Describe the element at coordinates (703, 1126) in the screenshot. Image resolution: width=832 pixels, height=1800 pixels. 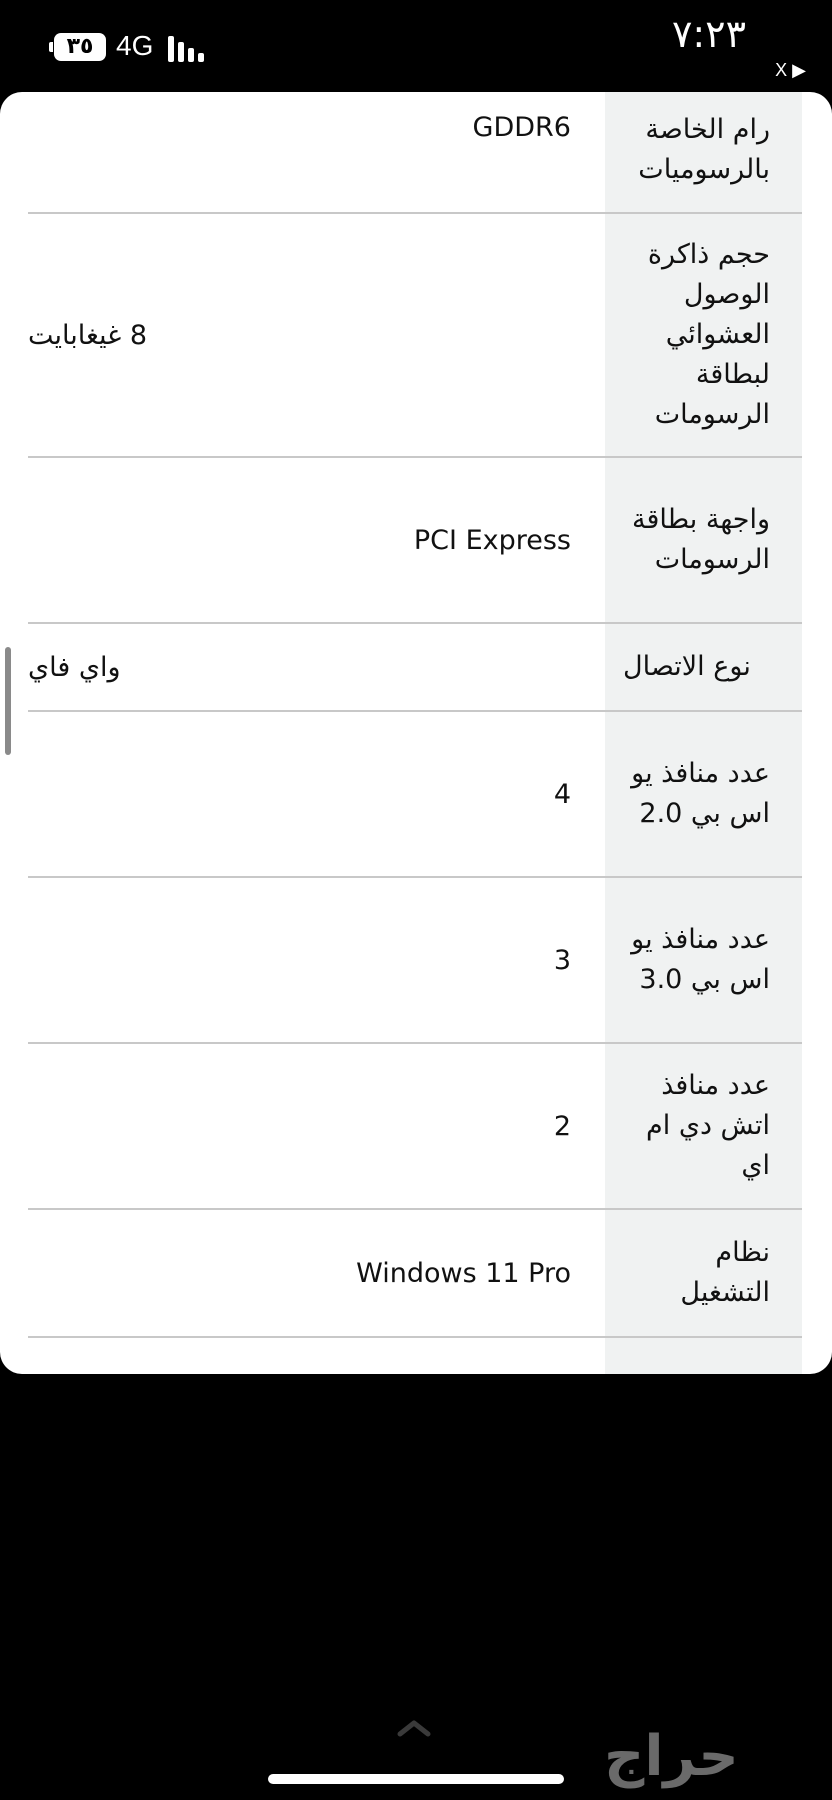
I see `spec-label: عدد منافذ اتش دي ام اي` at that location.